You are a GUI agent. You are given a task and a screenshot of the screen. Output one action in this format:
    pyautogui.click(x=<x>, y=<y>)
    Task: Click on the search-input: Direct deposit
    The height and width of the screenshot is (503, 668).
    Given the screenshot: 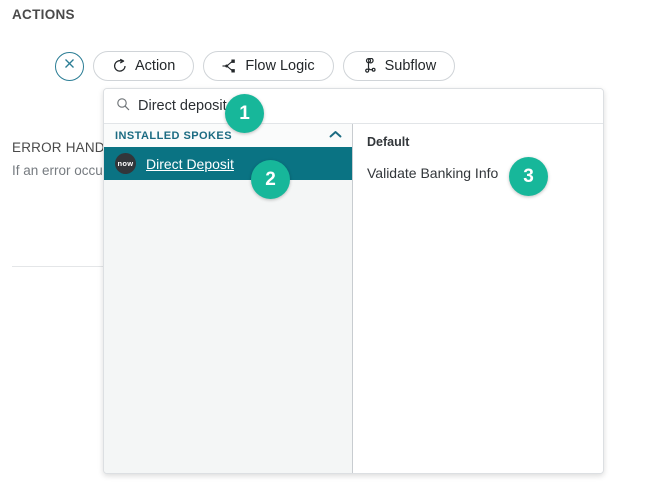 What is the action you would take?
    pyautogui.click(x=182, y=106)
    